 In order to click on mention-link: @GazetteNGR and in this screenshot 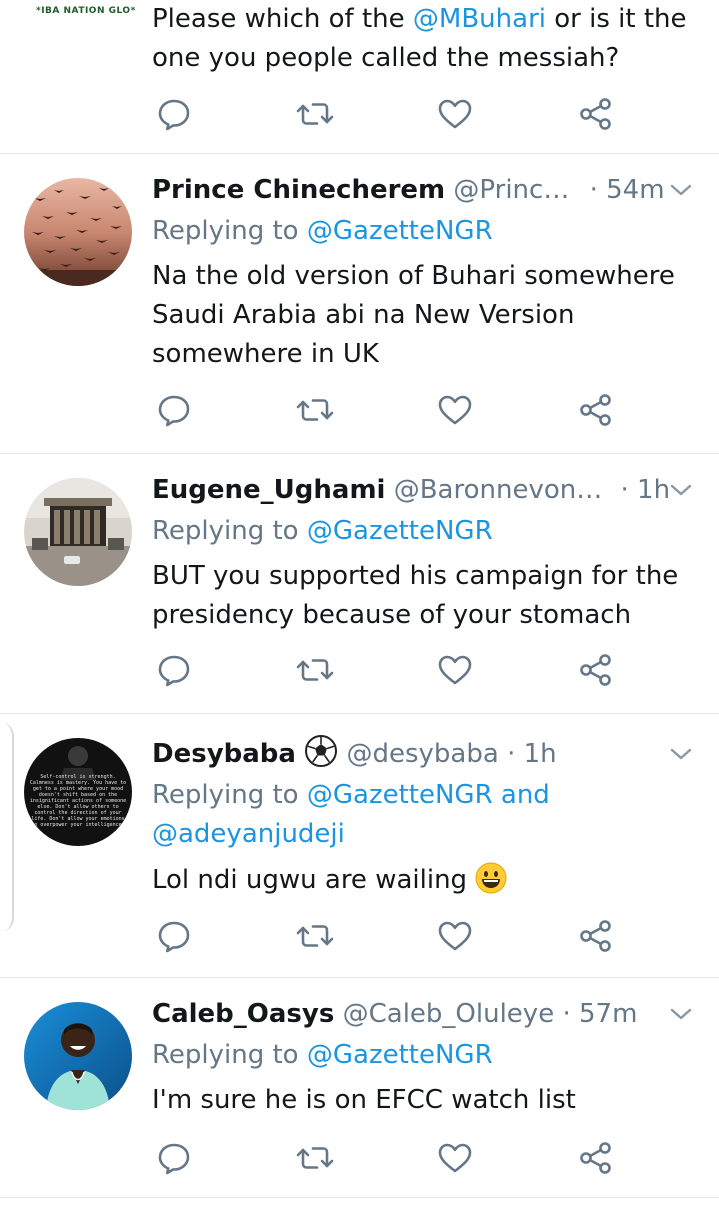, I will do `click(428, 795)`.